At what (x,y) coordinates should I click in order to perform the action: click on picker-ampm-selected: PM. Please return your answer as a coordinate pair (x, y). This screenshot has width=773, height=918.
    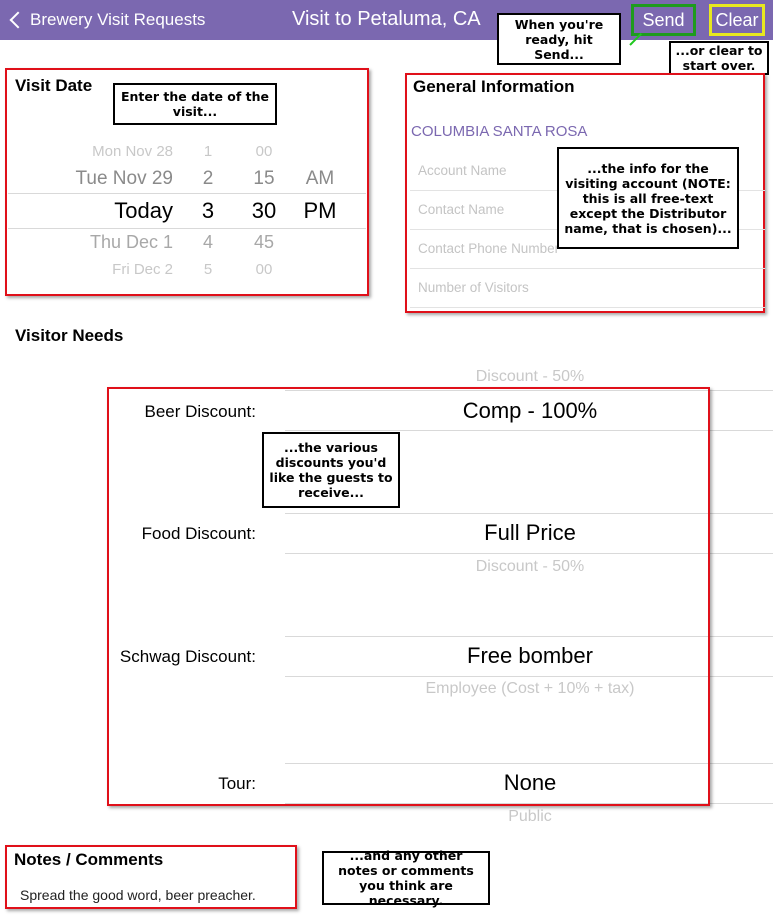
    Looking at the image, I should click on (320, 210).